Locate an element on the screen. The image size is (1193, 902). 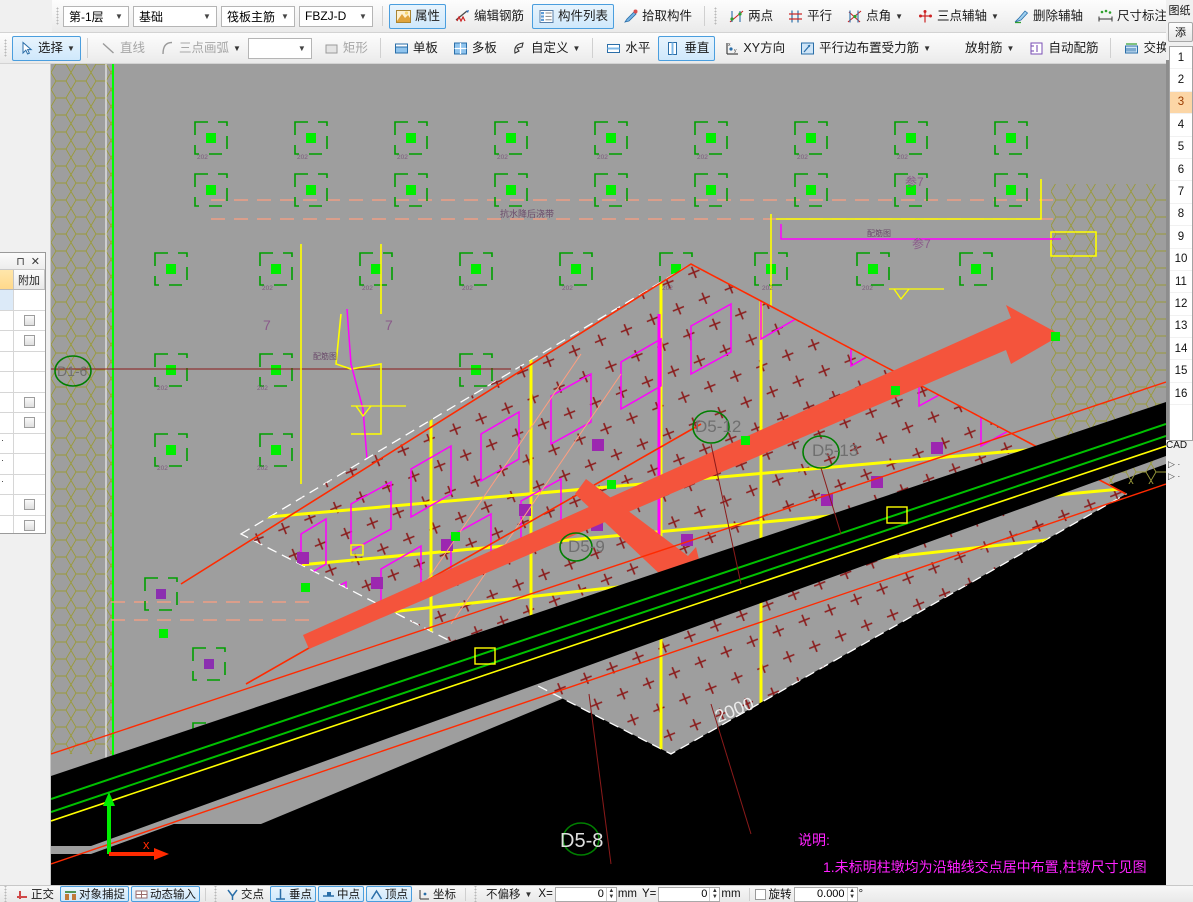
list-item: 3 is located at coordinates (1181, 103).